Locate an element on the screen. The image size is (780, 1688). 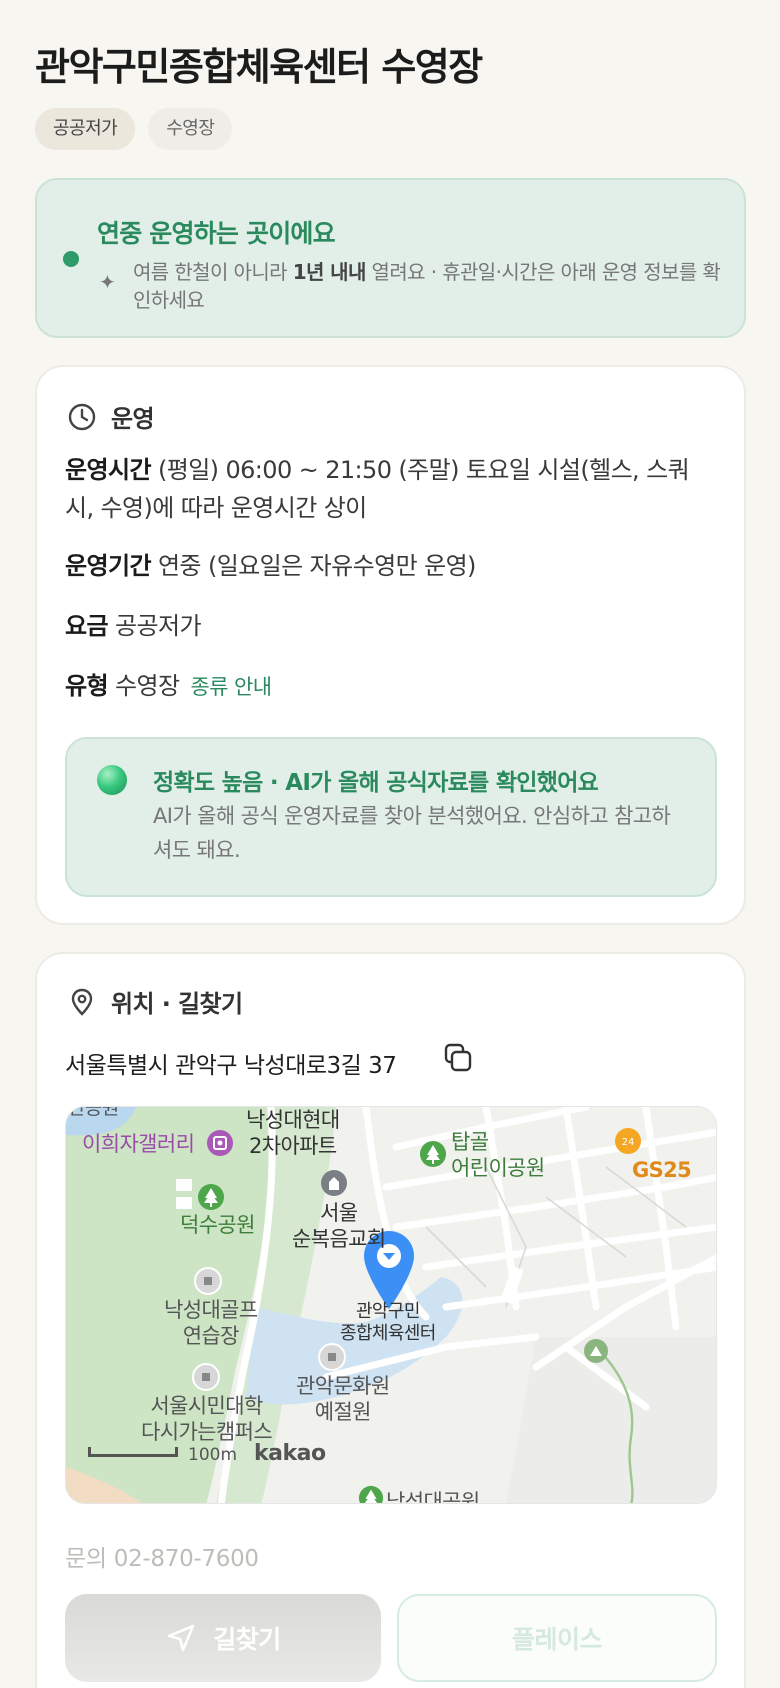
directions-button: 길찾기 is located at coordinates (223, 1638).